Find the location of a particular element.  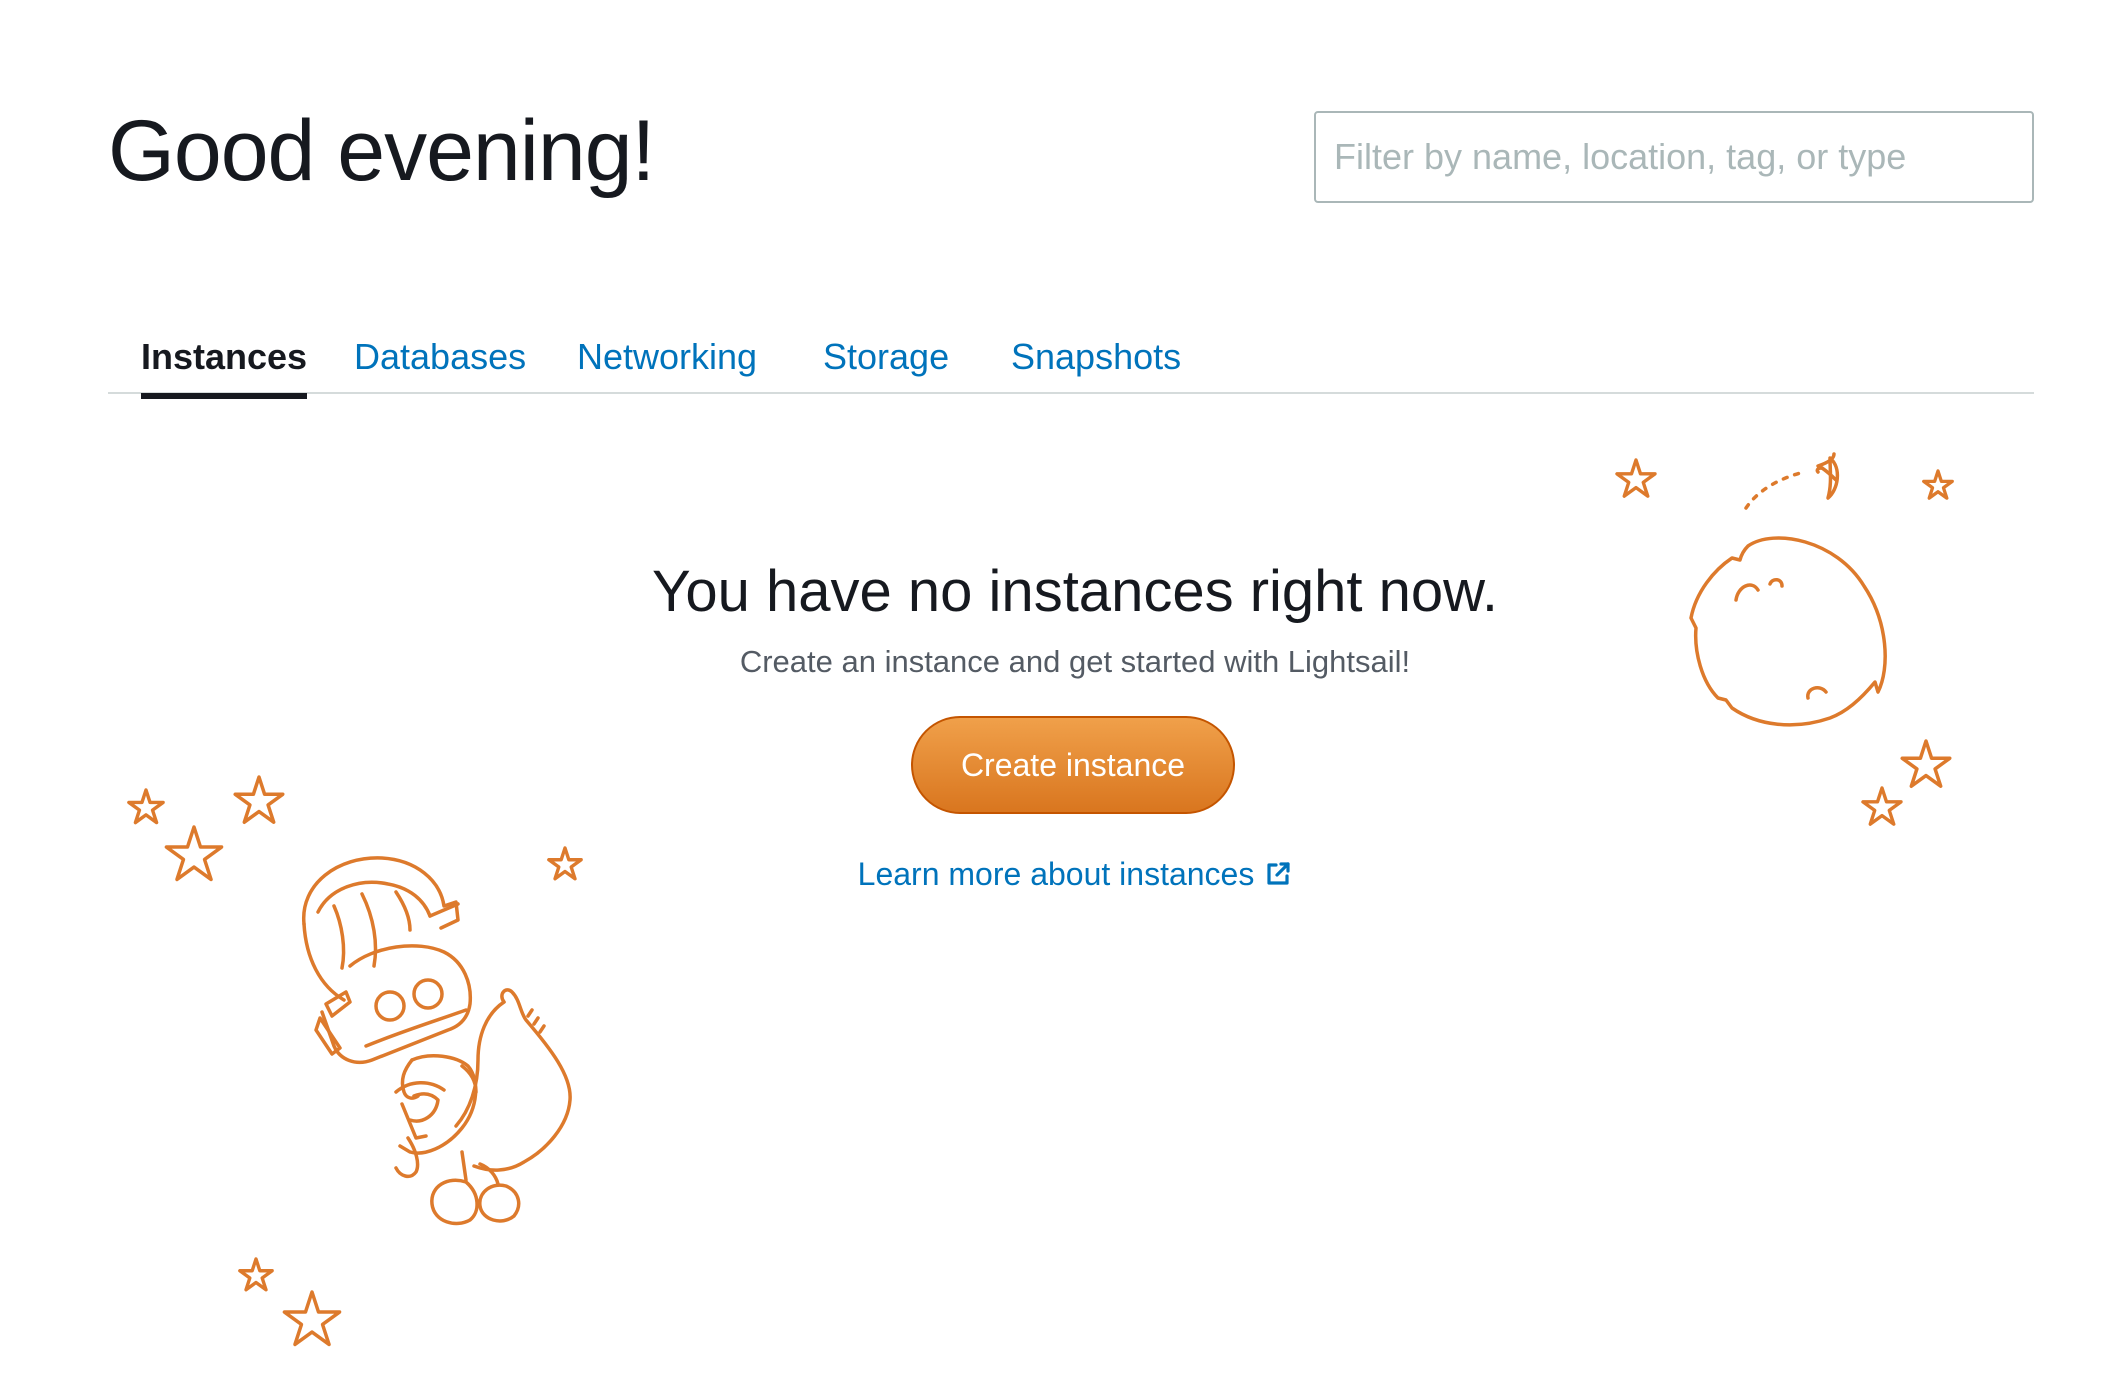

moon-illustration is located at coordinates (1788, 589).